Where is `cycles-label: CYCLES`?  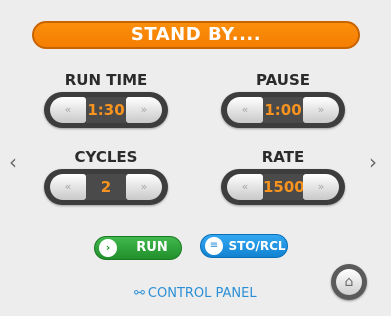
cycles-label: CYCLES is located at coordinates (106, 157).